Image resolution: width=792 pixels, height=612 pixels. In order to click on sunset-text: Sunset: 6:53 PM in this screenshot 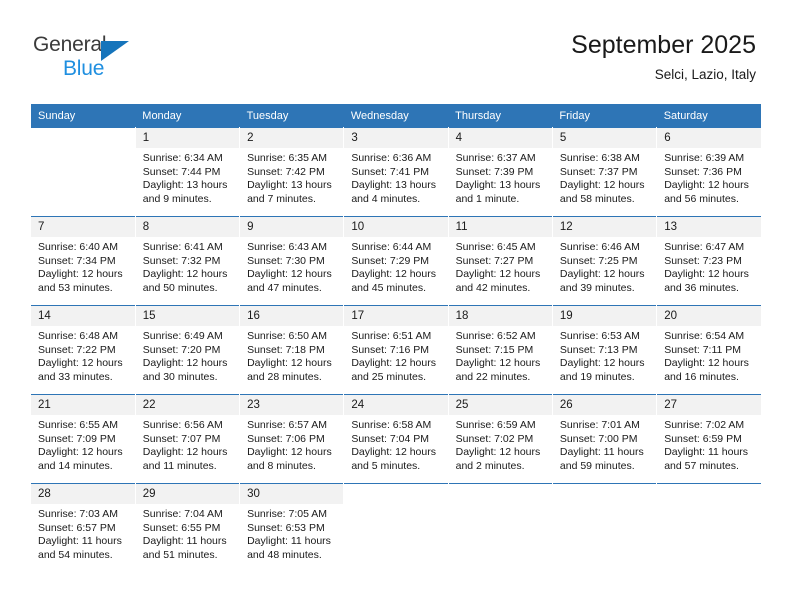, I will do `click(286, 527)`.